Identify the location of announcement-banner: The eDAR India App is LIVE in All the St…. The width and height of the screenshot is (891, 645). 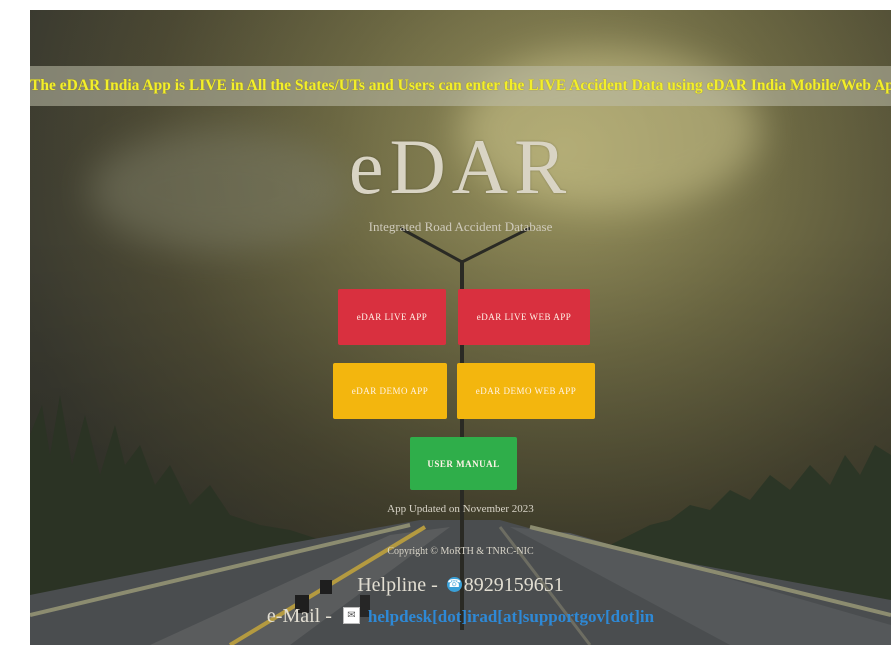
(460, 86).